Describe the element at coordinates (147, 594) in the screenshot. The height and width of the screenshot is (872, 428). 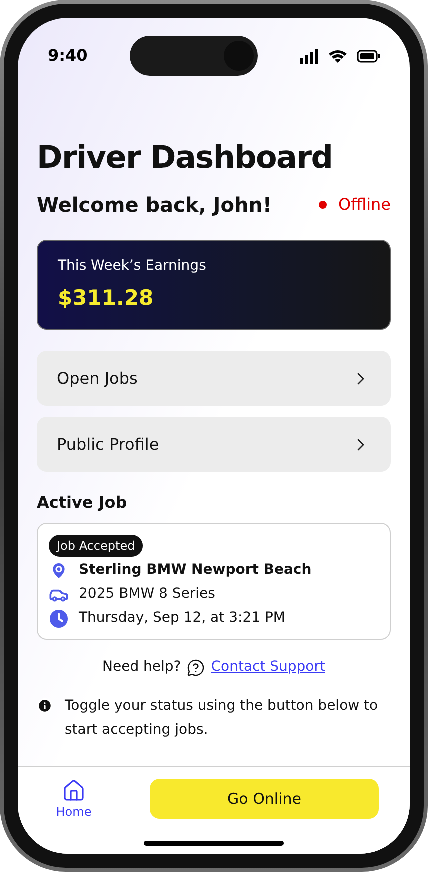
I see `job-detail: 2025 BMW 8 Series` at that location.